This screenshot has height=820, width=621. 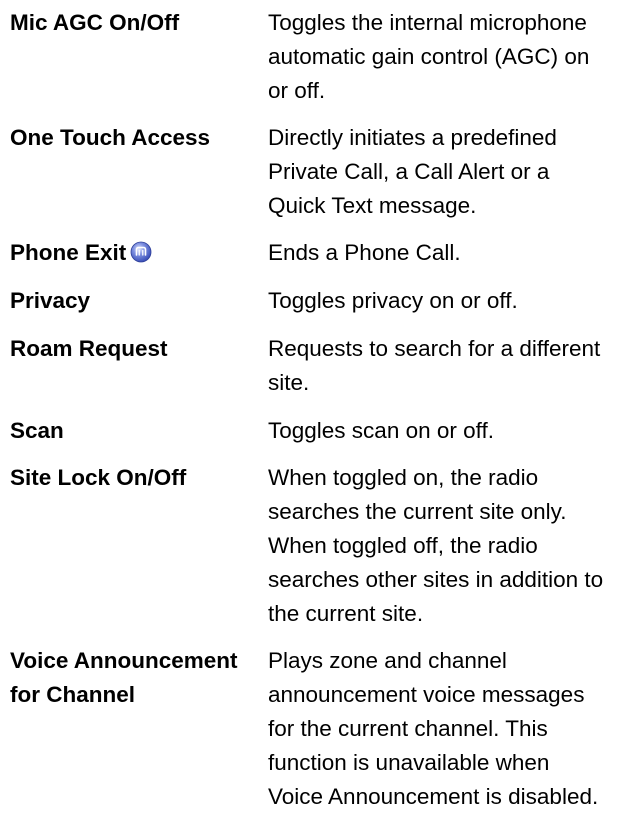 I want to click on term-label: Phone Exit, so click(x=68, y=252).